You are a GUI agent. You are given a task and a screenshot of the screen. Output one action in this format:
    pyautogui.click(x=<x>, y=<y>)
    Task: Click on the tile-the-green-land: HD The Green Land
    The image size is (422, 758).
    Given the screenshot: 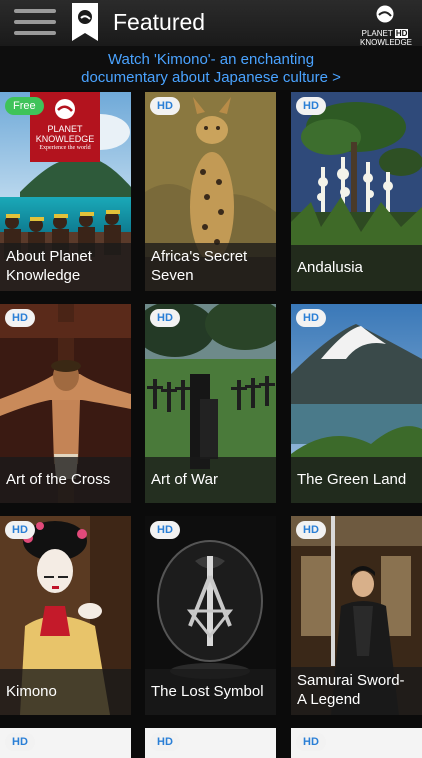 What is the action you would take?
    pyautogui.click(x=356, y=403)
    